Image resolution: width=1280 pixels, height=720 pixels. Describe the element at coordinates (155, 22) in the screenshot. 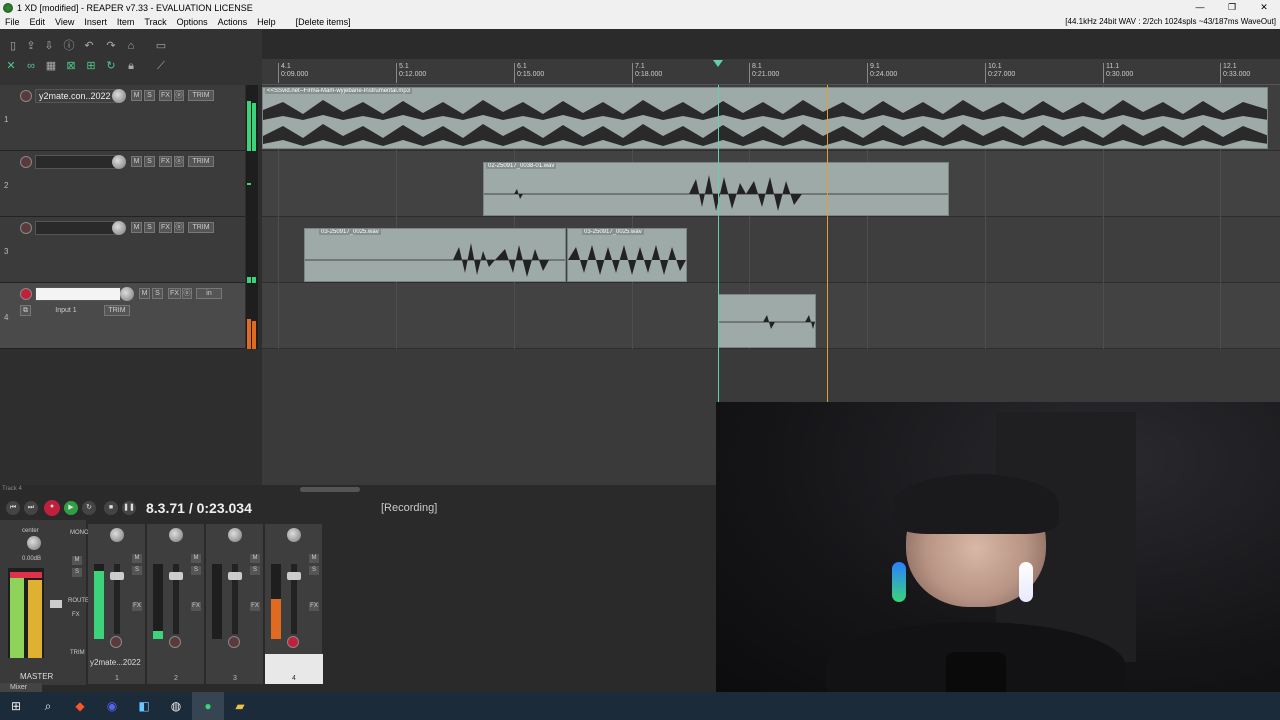

I see `menu-track: Track` at that location.